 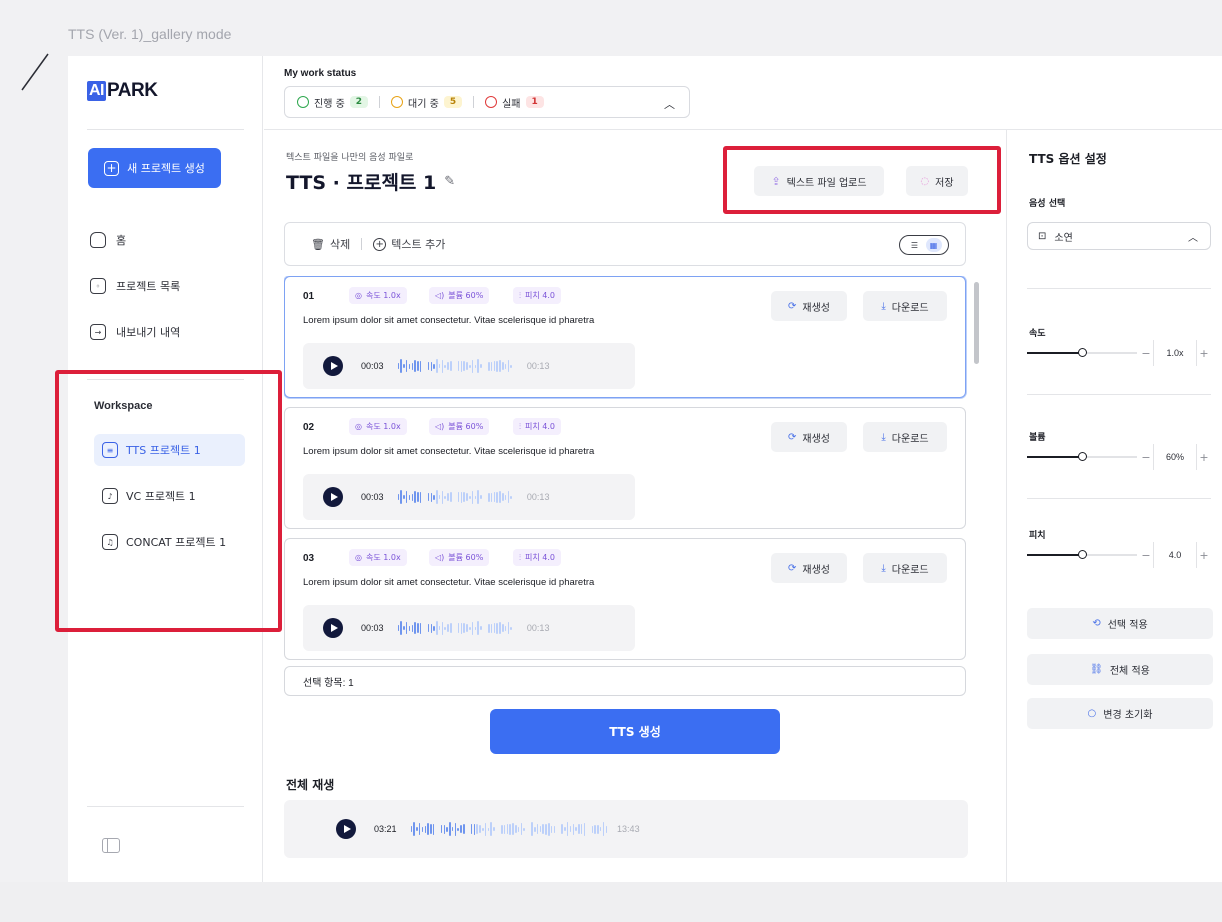 I want to click on sidebar-item-home: 홈, so click(x=108, y=240).